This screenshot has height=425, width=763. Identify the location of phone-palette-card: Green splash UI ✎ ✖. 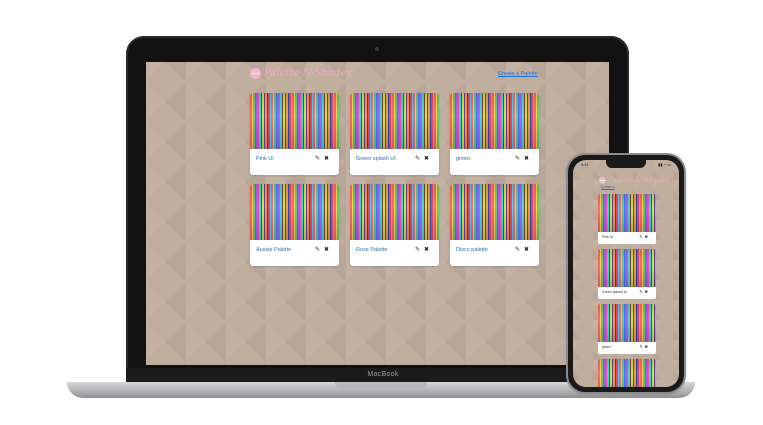
(627, 274).